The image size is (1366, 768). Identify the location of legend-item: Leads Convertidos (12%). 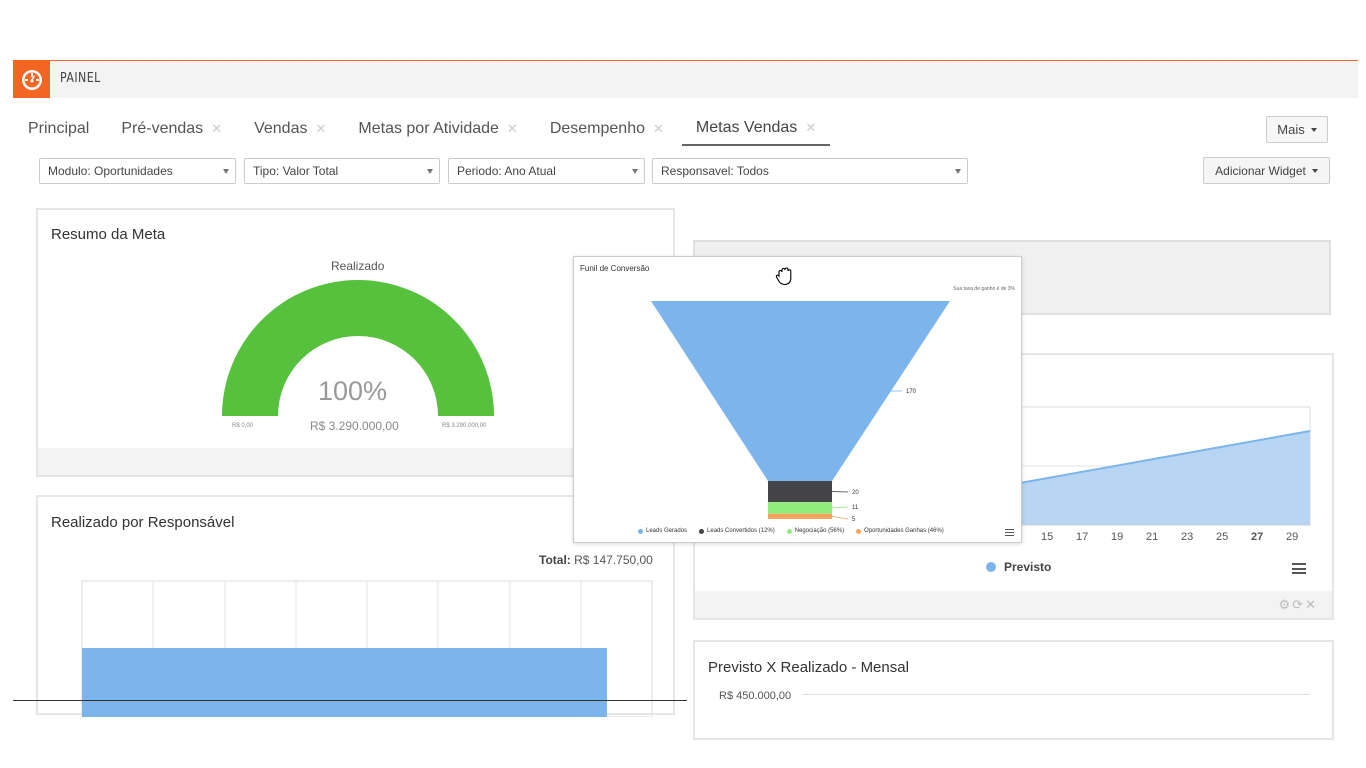
(737, 531).